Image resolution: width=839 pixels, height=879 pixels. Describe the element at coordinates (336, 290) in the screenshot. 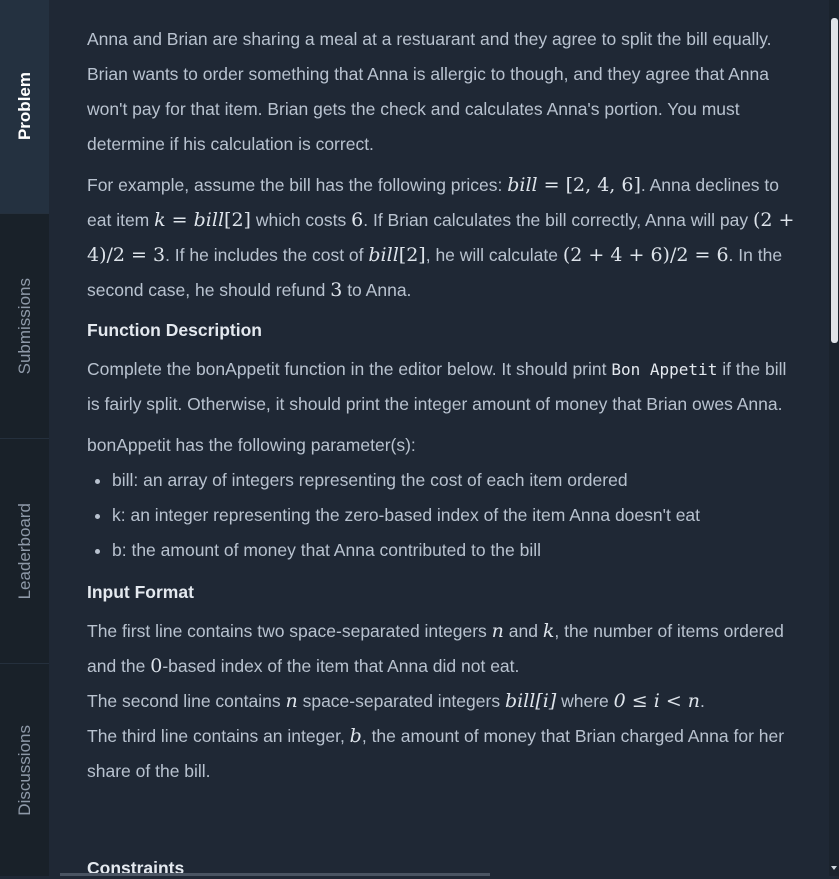

I see `math-refund: 3` at that location.